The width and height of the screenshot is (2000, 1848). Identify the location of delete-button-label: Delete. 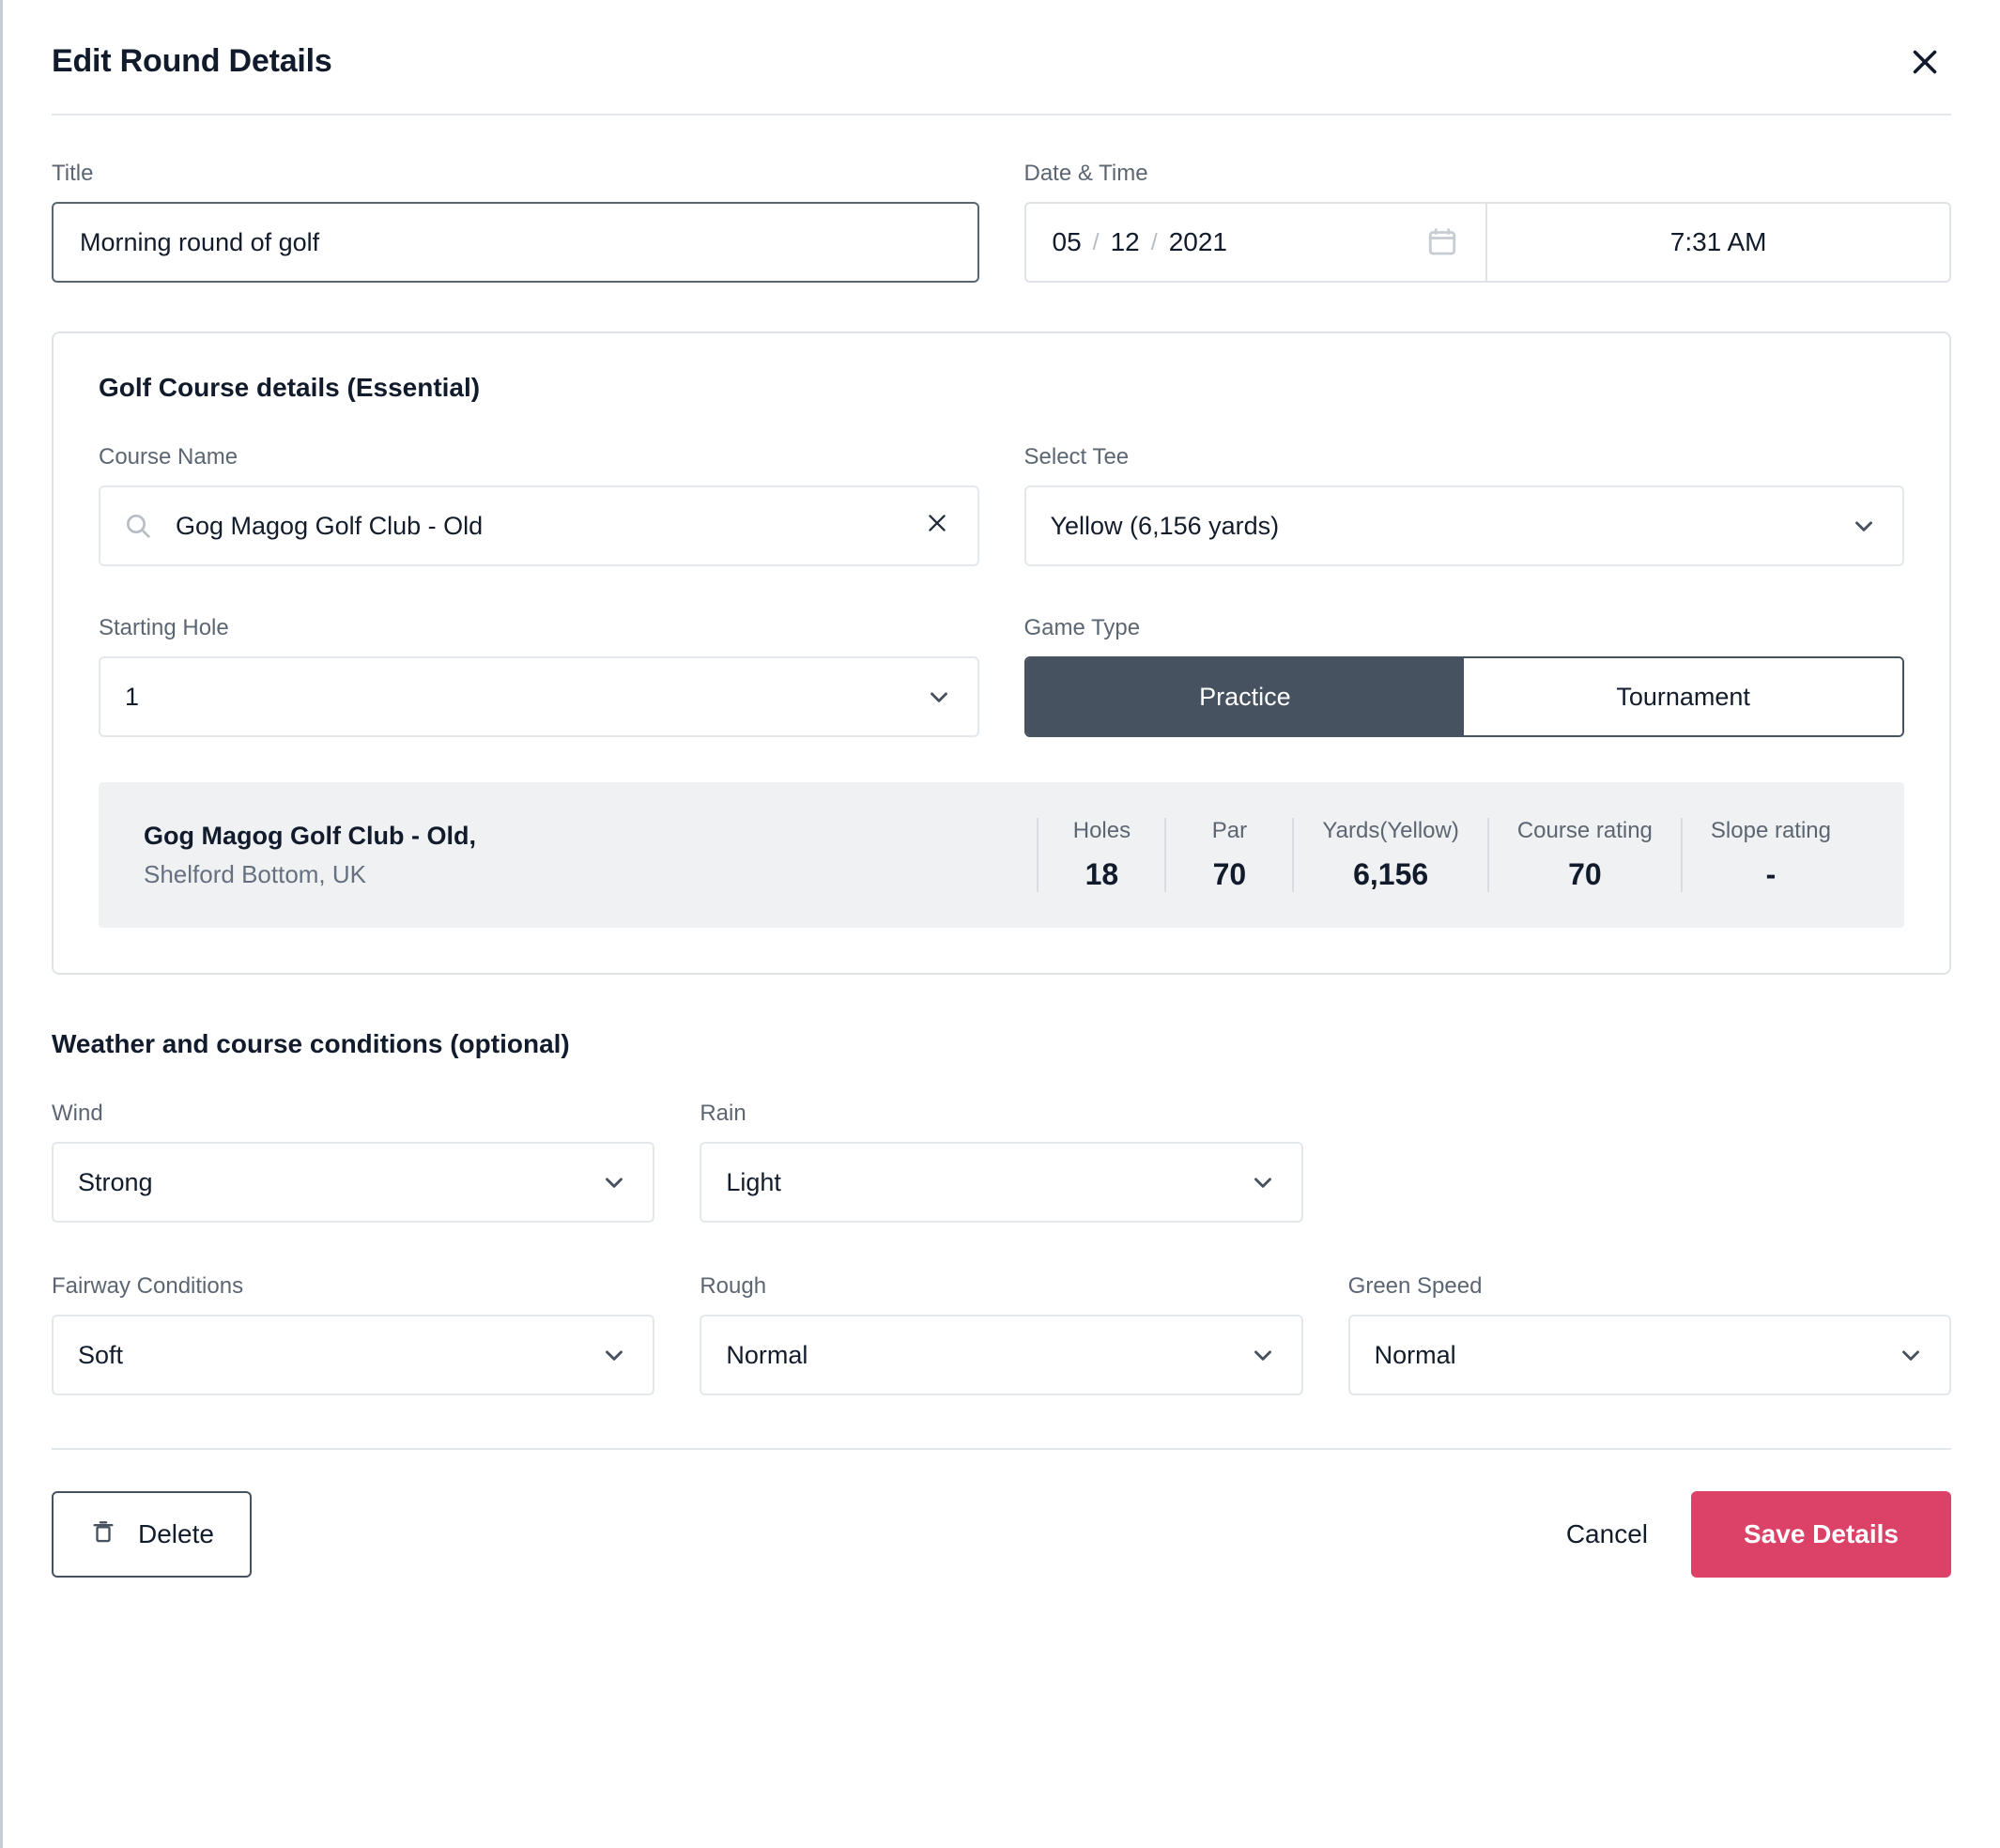
(176, 1533).